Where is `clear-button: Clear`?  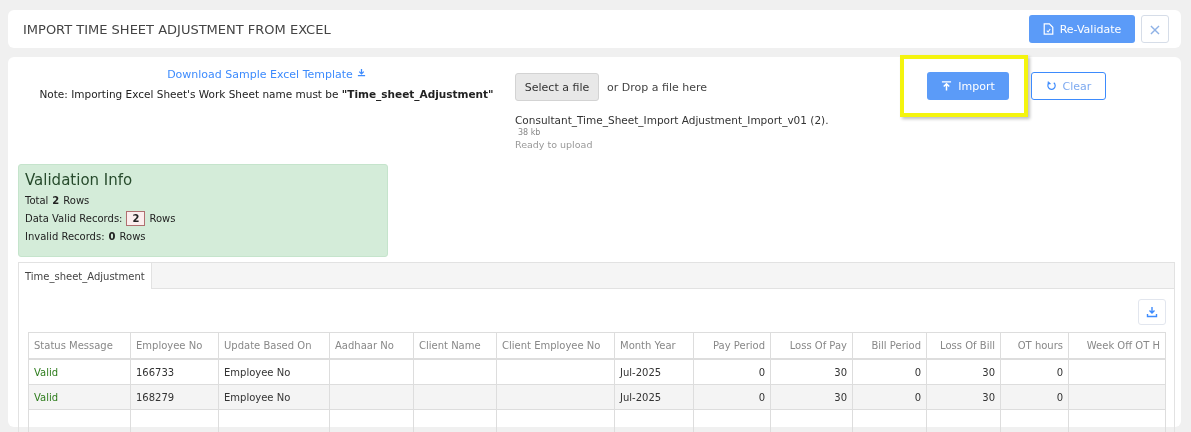 clear-button: Clear is located at coordinates (1068, 86).